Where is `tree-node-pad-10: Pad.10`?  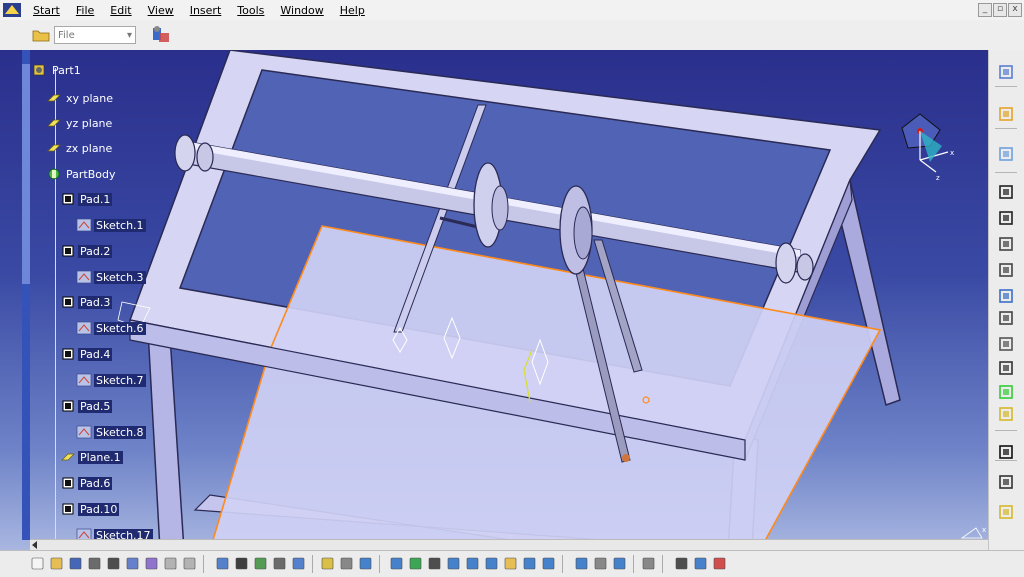
tree-node-pad-10: Pad.10 is located at coordinates (90, 509).